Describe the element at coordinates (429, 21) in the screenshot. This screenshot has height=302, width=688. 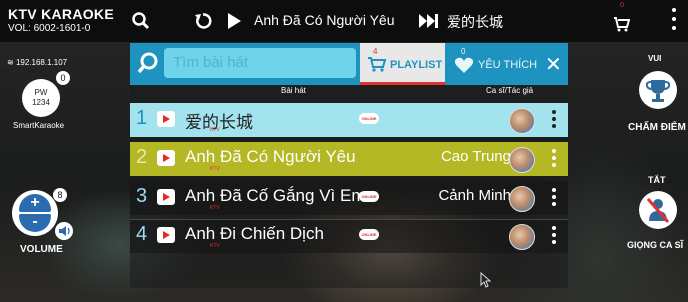
I see `skip-next-icon` at that location.